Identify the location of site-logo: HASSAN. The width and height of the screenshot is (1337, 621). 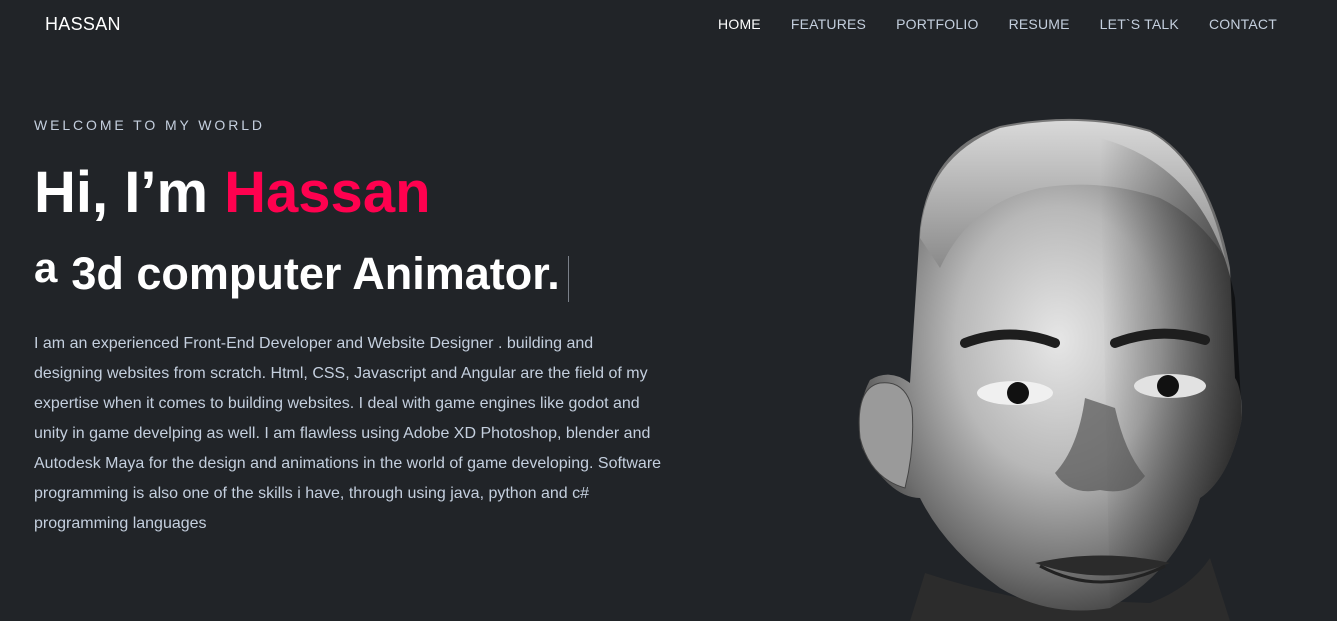
(83, 24).